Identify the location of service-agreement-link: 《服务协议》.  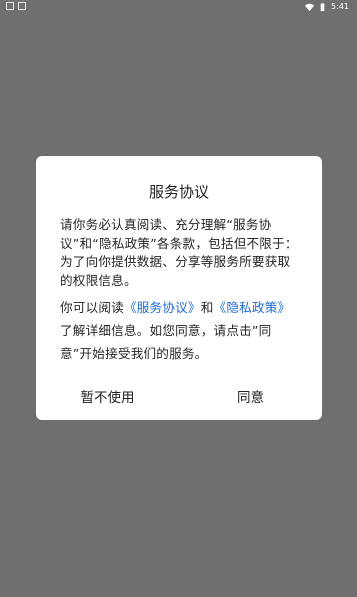
(162, 307).